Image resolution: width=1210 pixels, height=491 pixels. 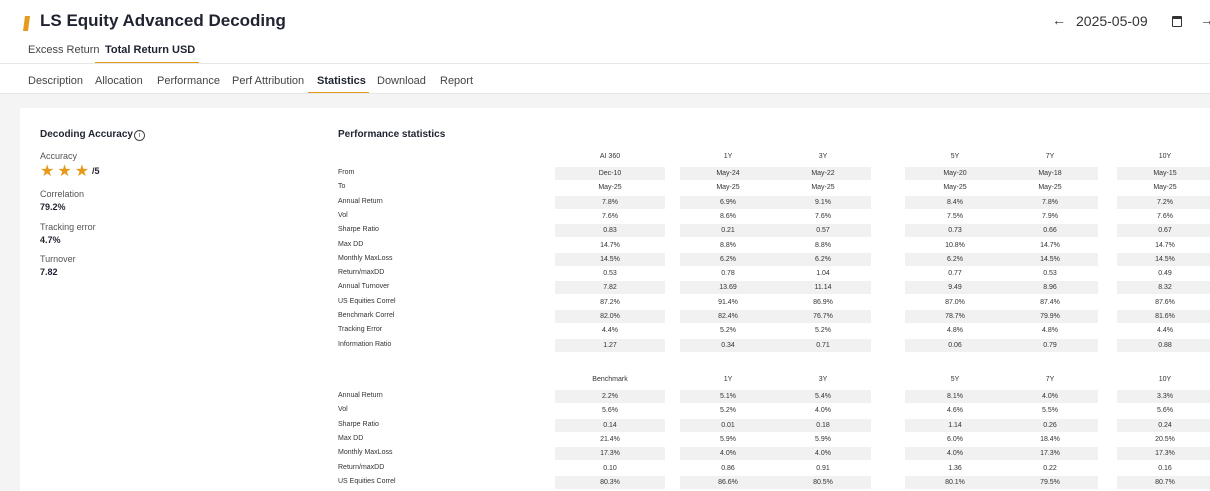 What do you see at coordinates (401, 81) in the screenshot?
I see `tab-download: Download` at bounding box center [401, 81].